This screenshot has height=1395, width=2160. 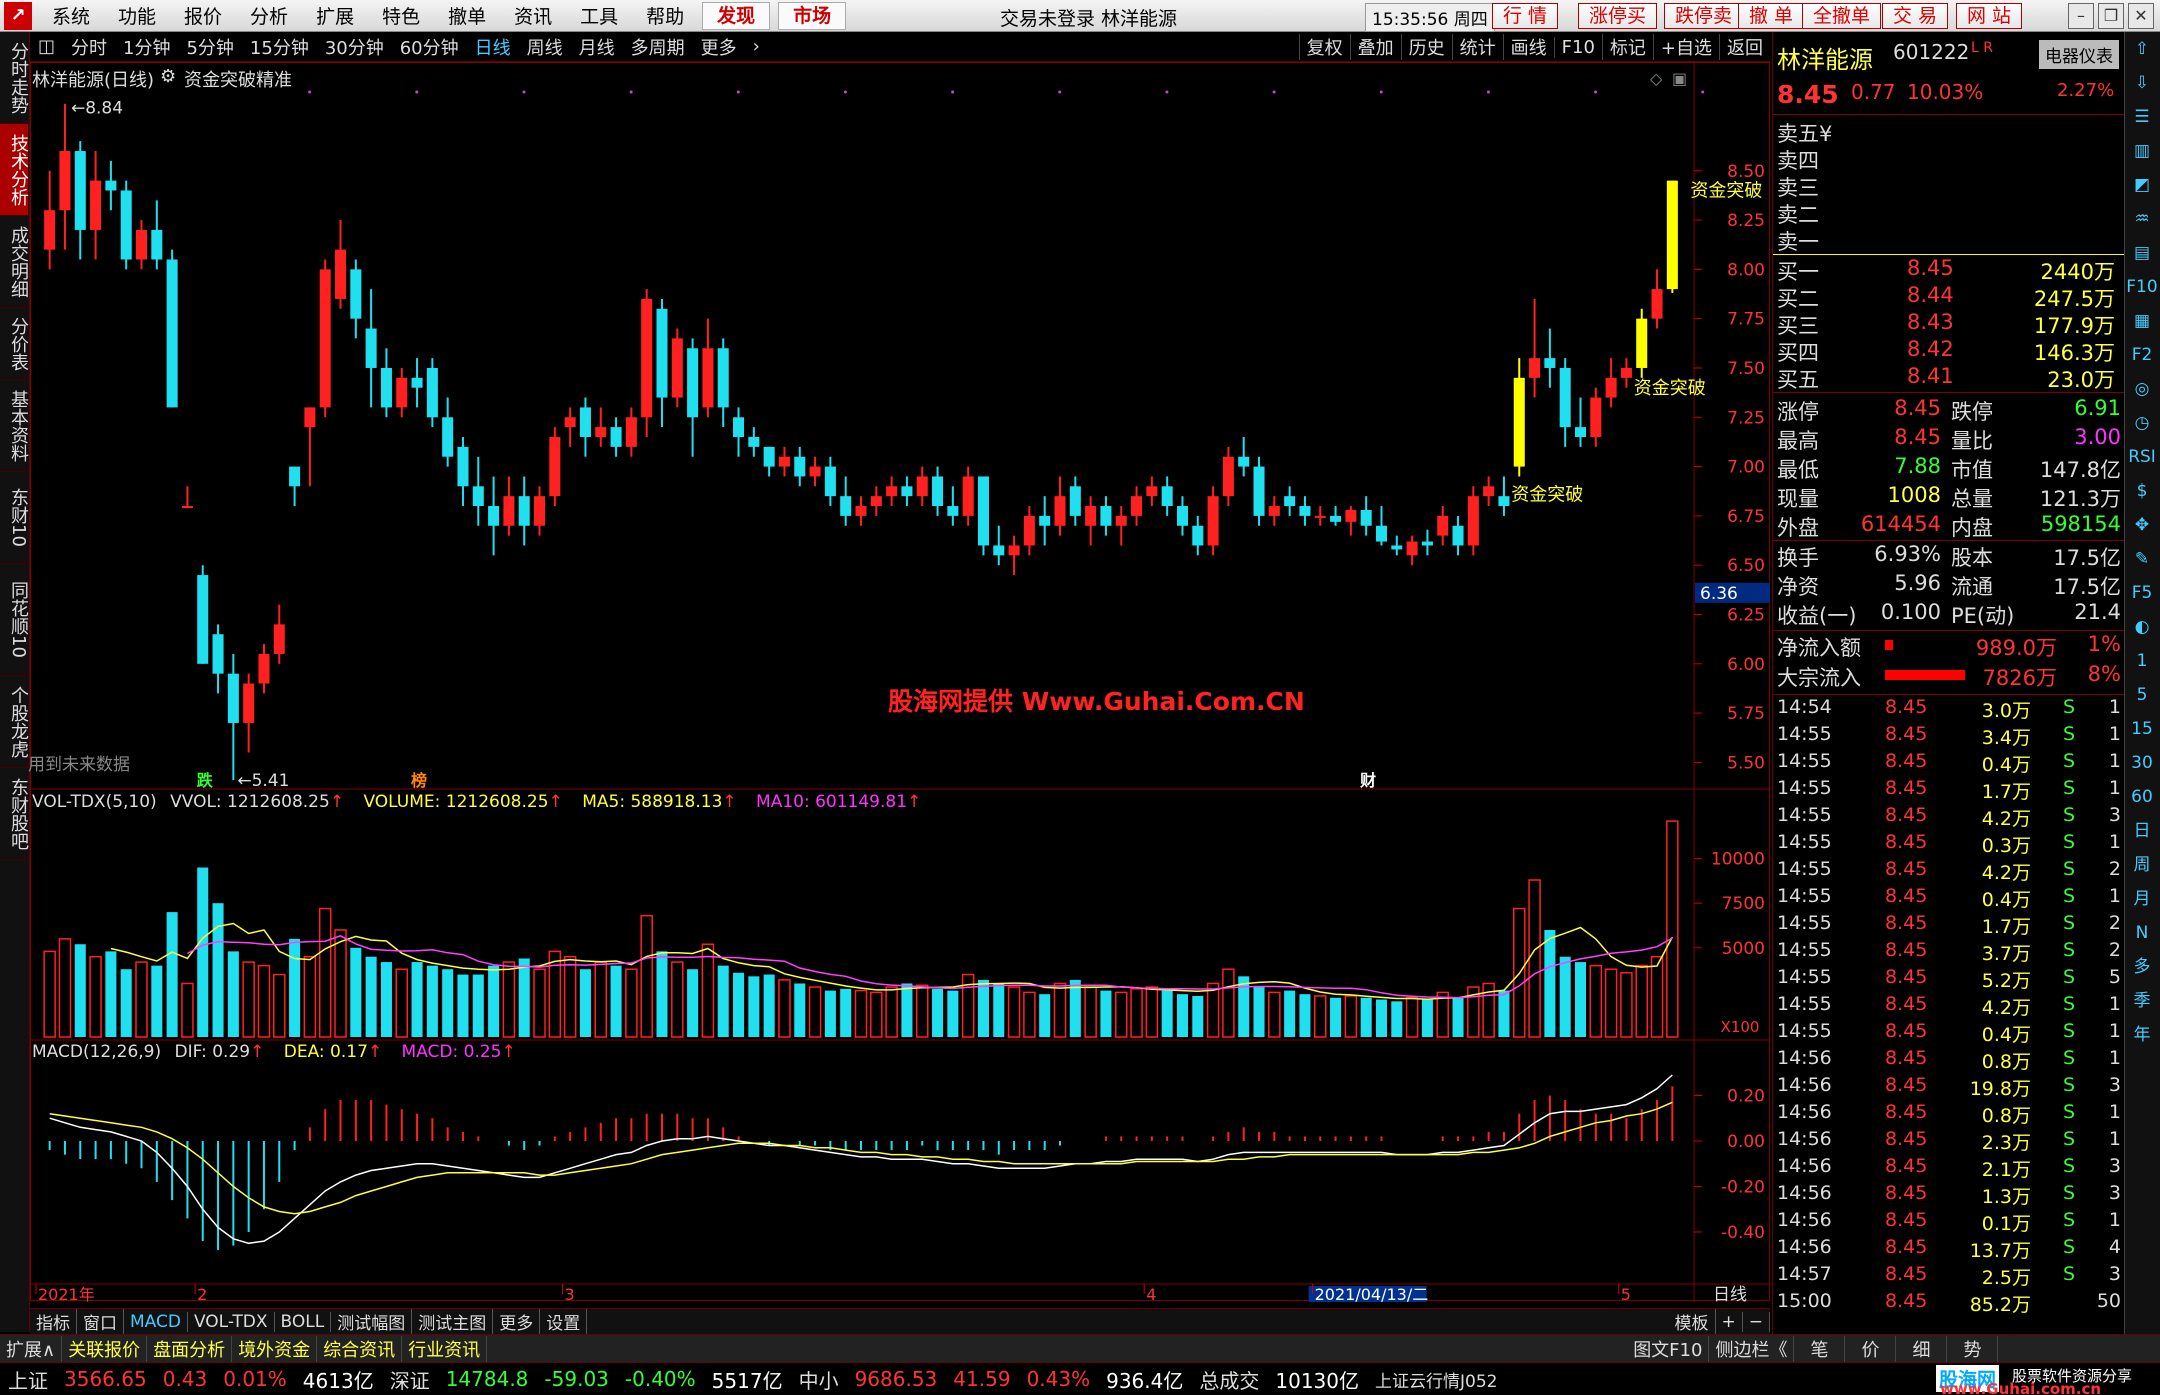 I want to click on right-tool-11: ◷, so click(x=2142, y=423).